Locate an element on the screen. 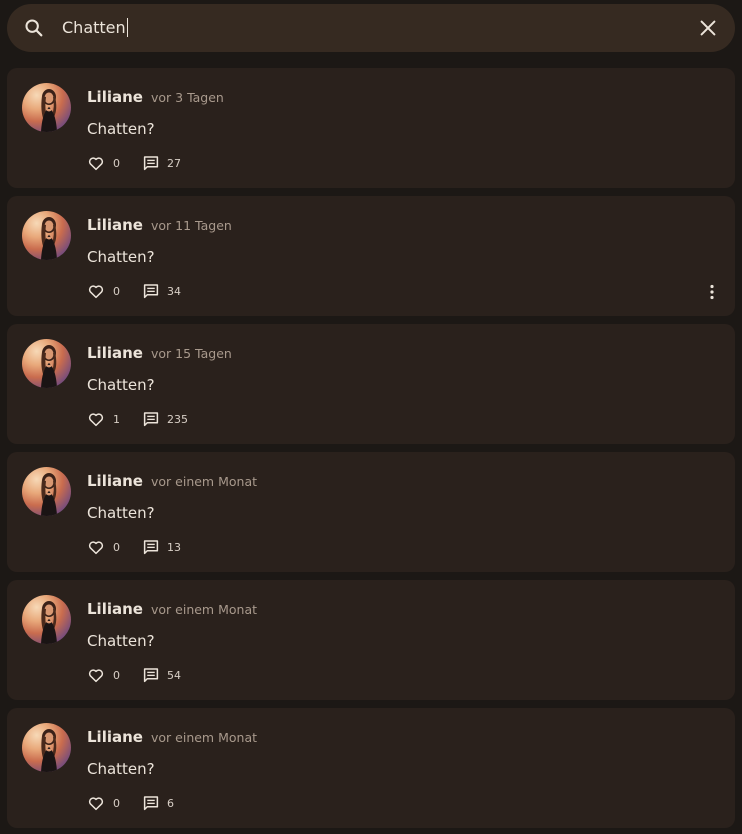 This screenshot has height=834, width=742. post-card: Liliane vor einem Monat Chatten? 0 13 is located at coordinates (371, 512).